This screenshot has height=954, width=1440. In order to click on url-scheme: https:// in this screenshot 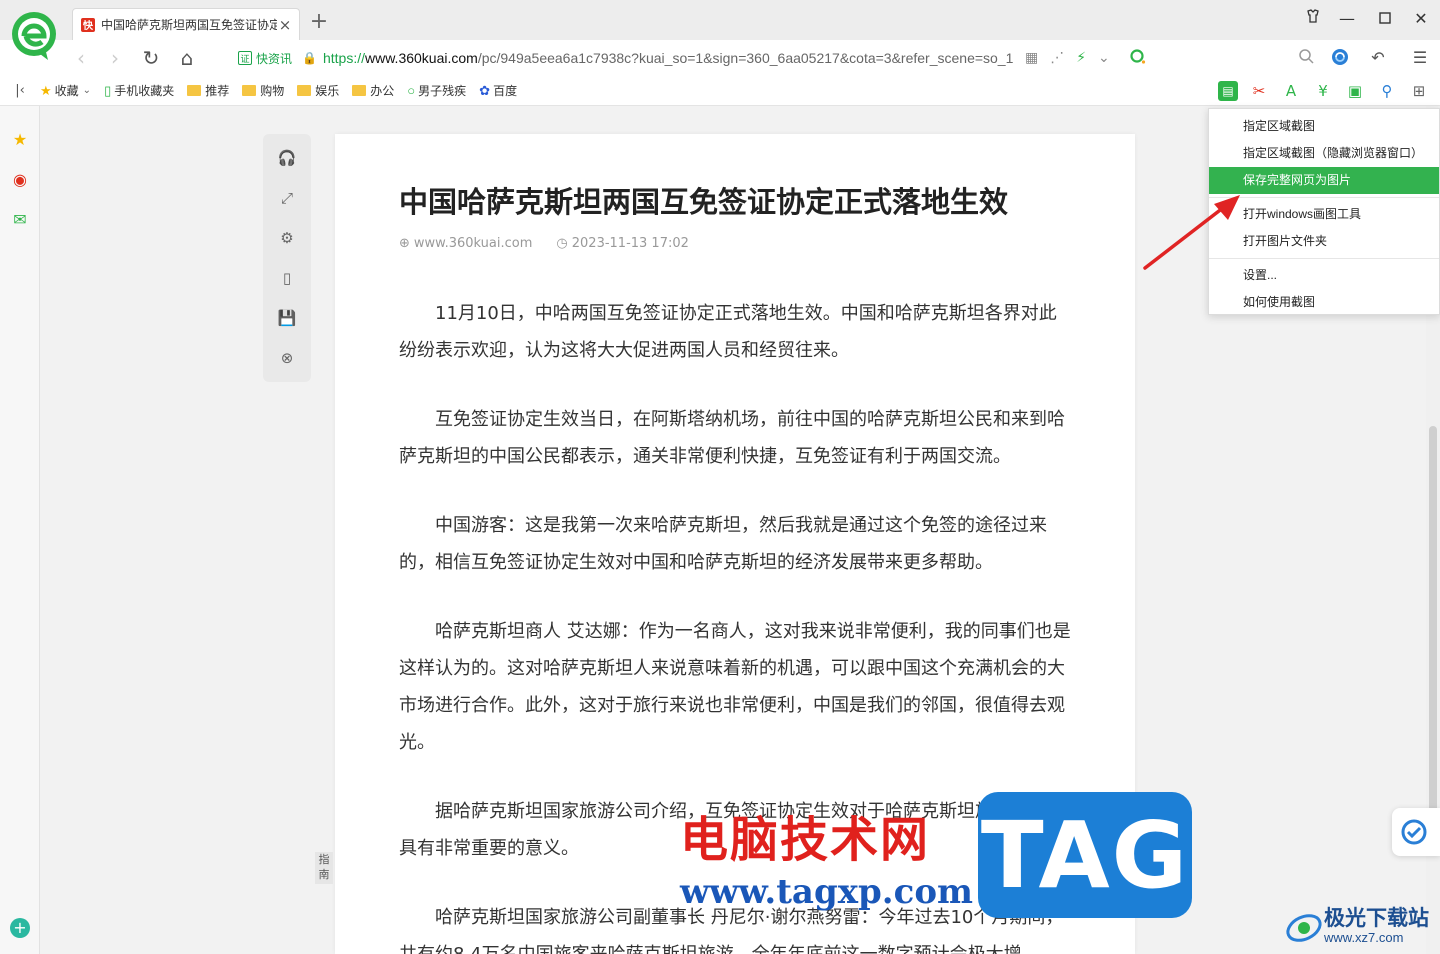, I will do `click(343, 58)`.